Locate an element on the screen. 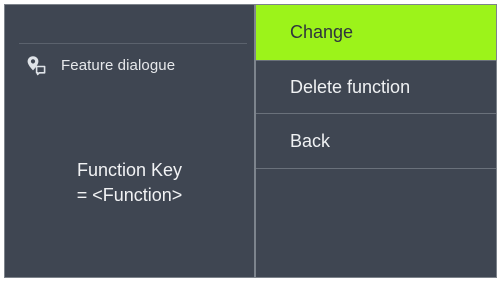 Image resolution: width=501 pixels, height=282 pixels. feature-dialogue-title: Feature dialogue is located at coordinates (118, 65).